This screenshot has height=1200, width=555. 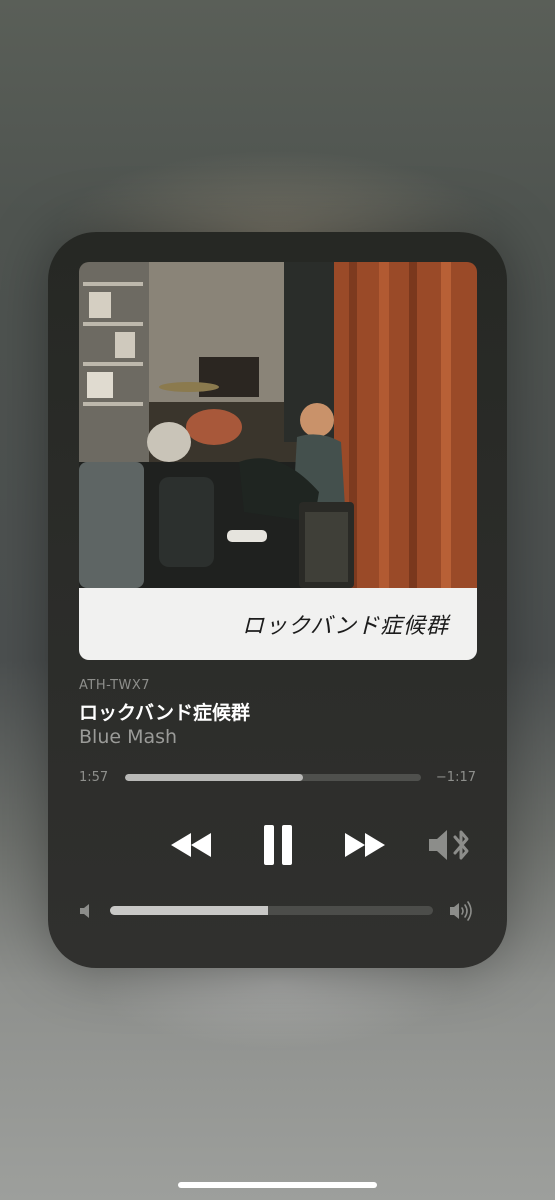 I want to click on speaker-high-icon, so click(x=461, y=911).